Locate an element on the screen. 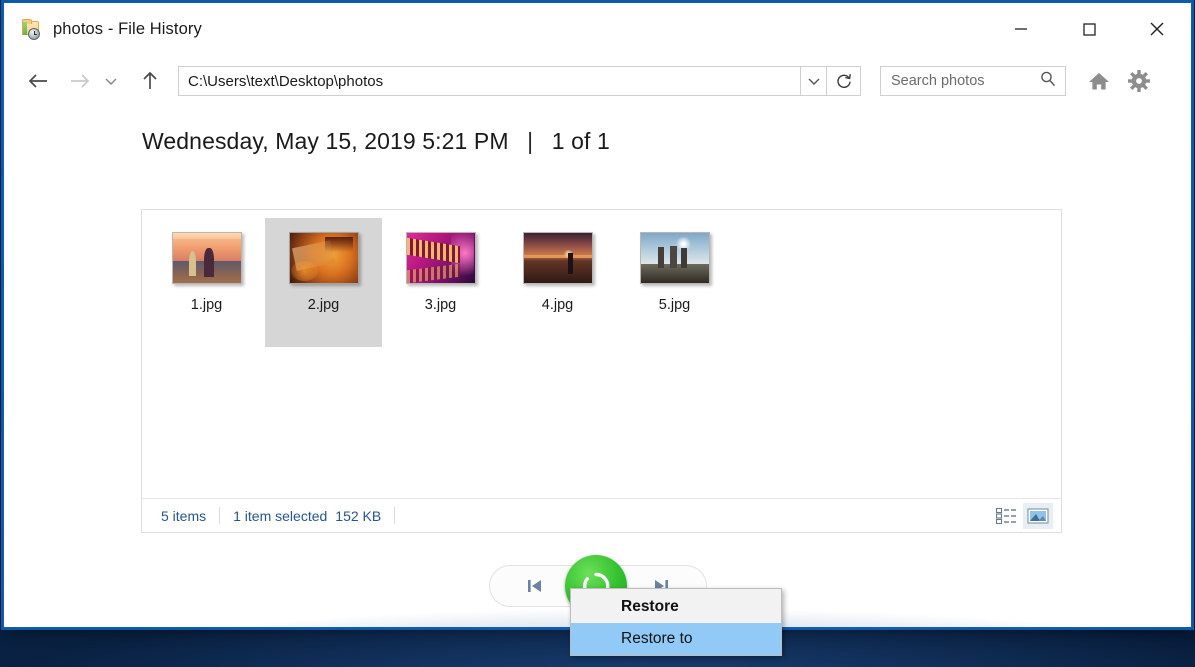 The height and width of the screenshot is (667, 1195). window-title: photos - File History is located at coordinates (127, 28).